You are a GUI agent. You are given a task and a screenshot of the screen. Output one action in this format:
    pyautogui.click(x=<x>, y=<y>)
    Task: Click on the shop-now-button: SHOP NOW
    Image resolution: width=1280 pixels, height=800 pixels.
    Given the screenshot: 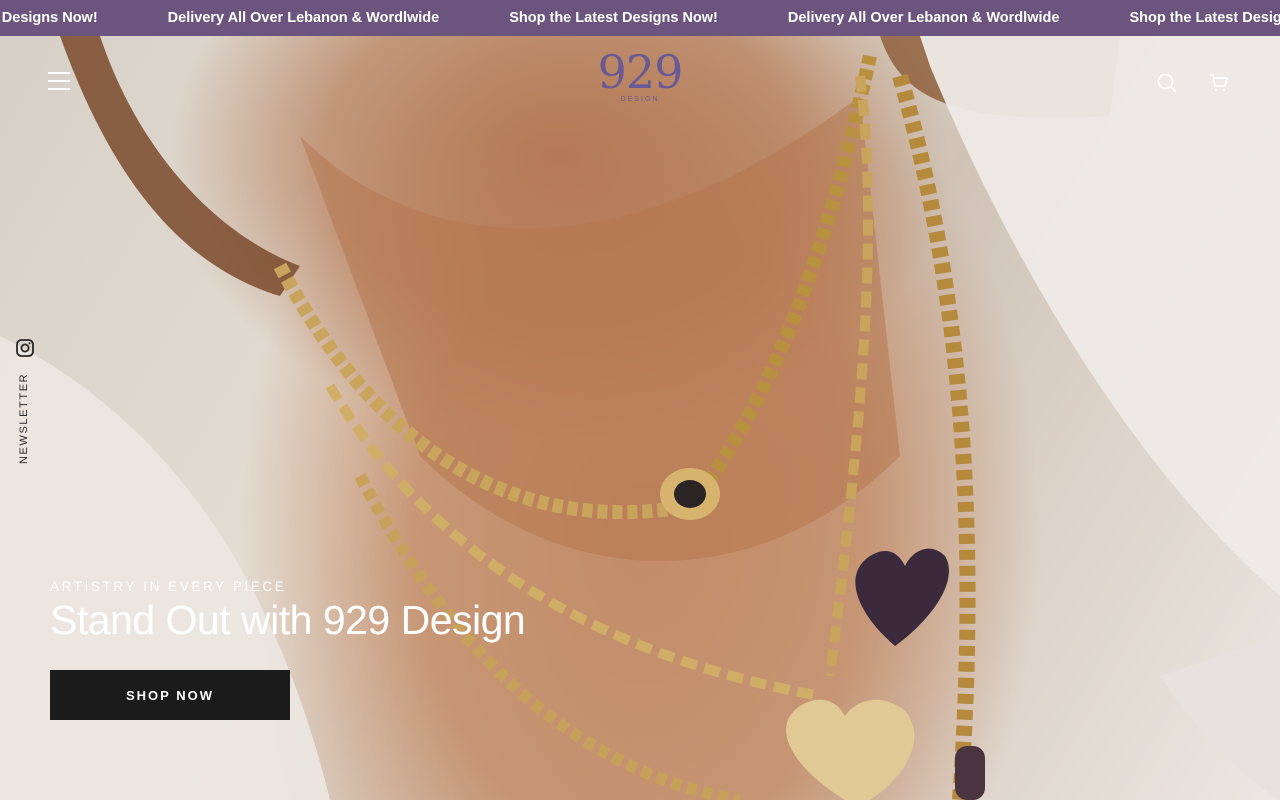 What is the action you would take?
    pyautogui.click(x=170, y=695)
    